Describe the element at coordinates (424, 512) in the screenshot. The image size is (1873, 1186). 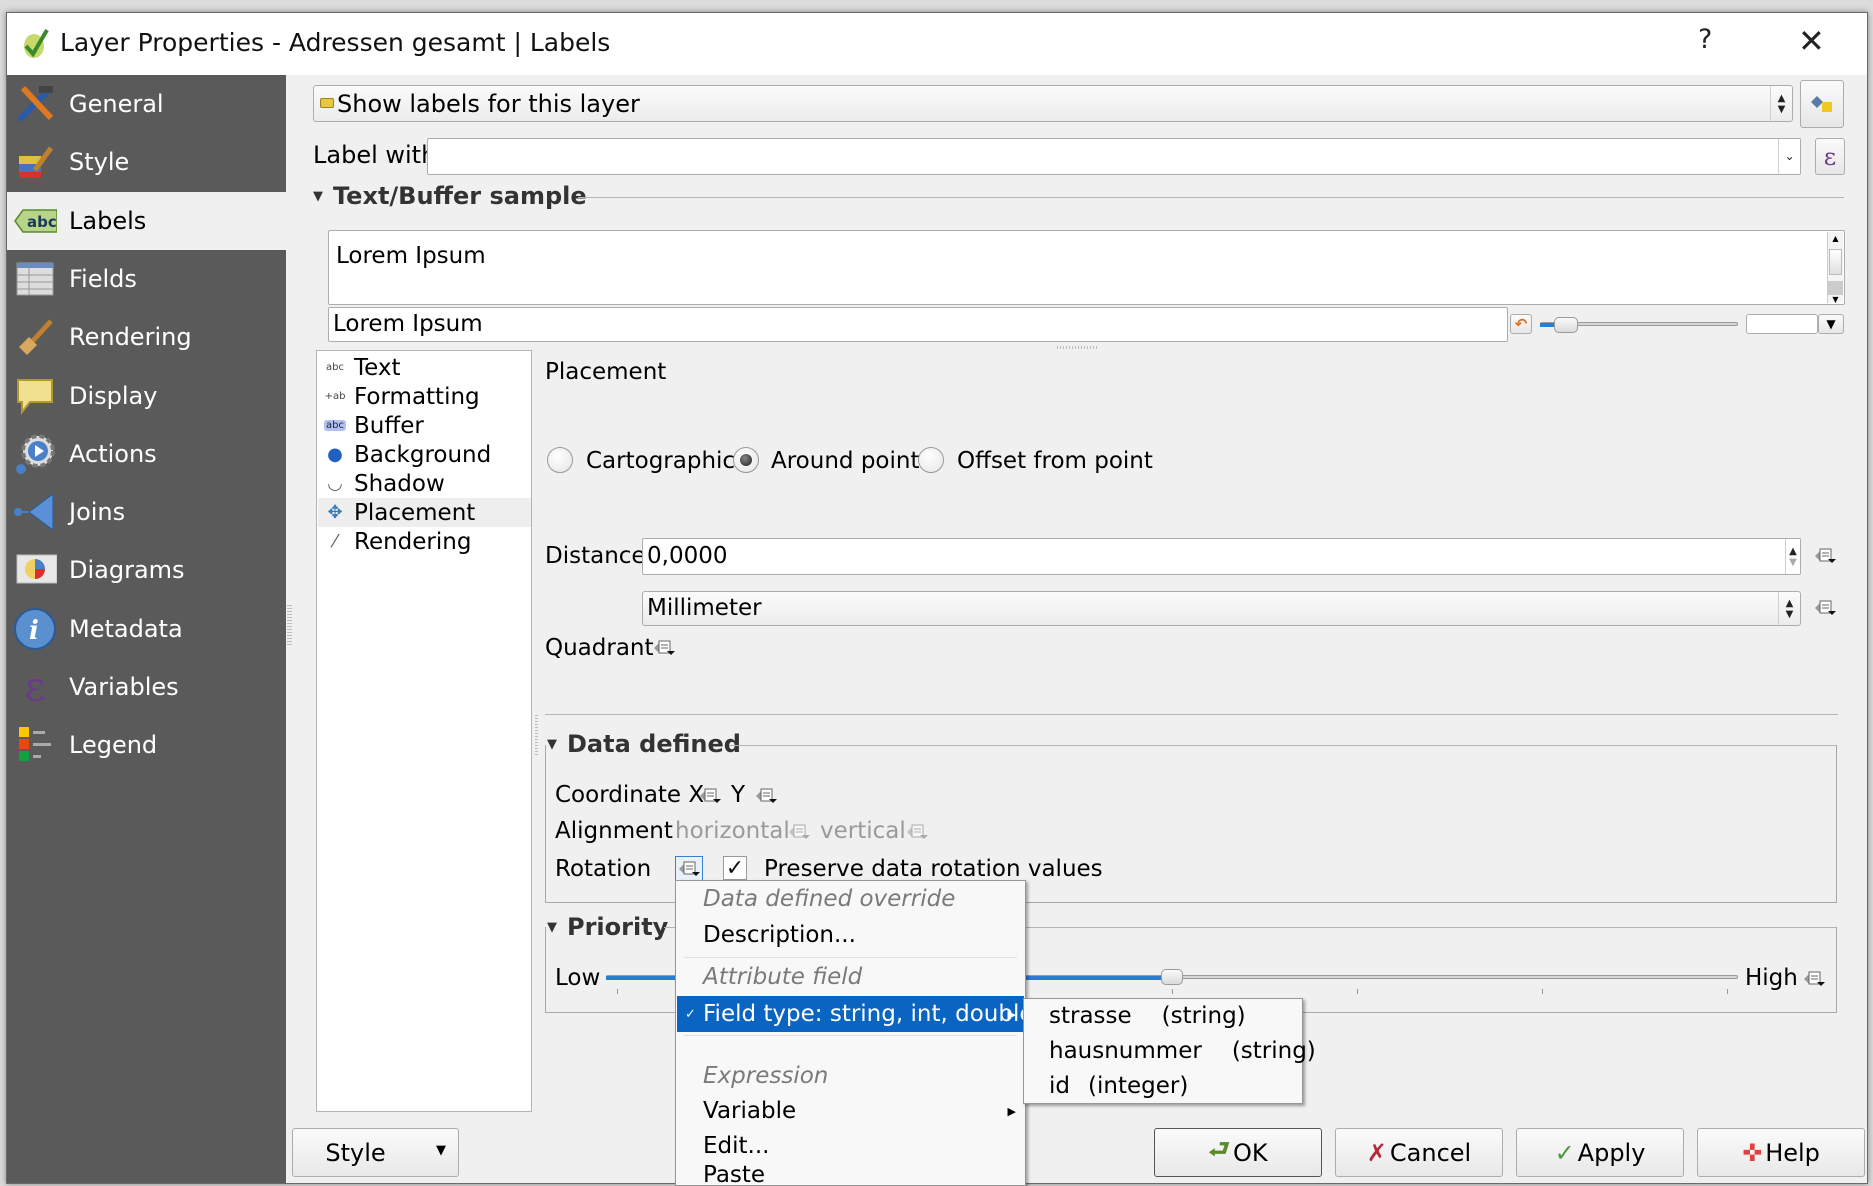
I see `tree-item-placement: ✥ Placement` at that location.